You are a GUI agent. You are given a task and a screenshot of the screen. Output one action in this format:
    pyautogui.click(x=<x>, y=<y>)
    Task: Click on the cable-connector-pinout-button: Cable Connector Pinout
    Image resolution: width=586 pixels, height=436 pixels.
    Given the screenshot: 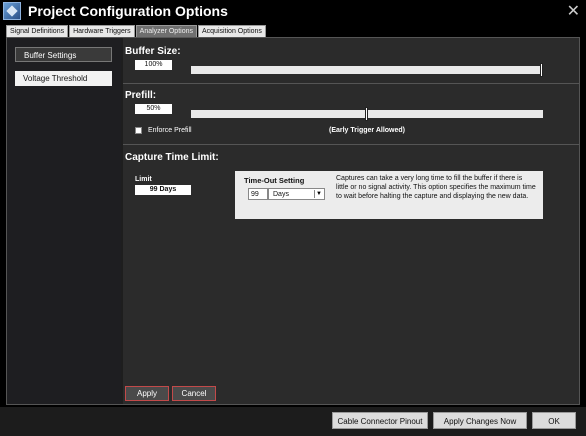 What is the action you would take?
    pyautogui.click(x=380, y=420)
    